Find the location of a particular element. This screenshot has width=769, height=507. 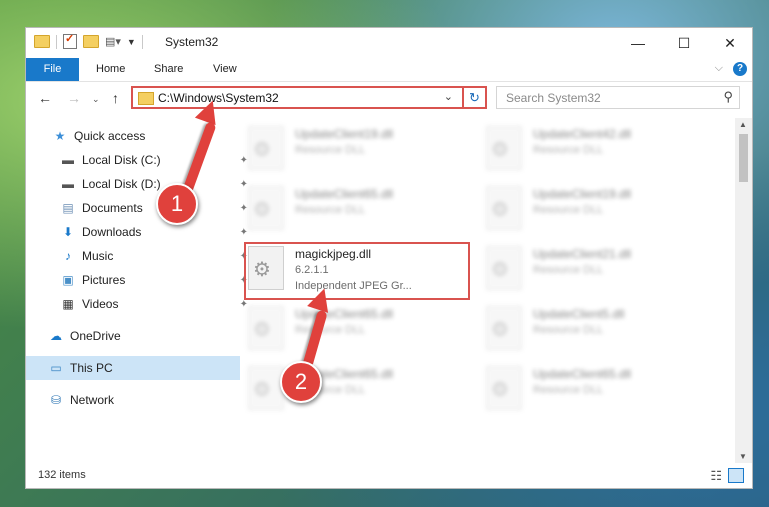

file-name: UpdateClient42.dll is located at coordinates (582, 134).